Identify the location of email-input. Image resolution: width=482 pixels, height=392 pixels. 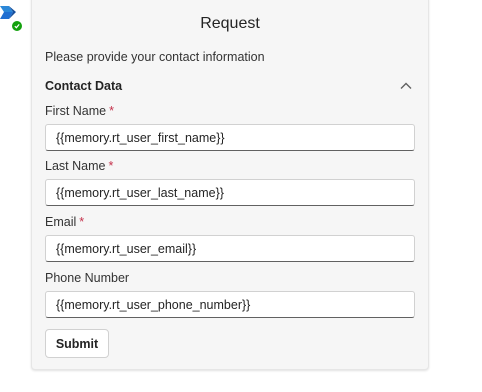
(230, 248).